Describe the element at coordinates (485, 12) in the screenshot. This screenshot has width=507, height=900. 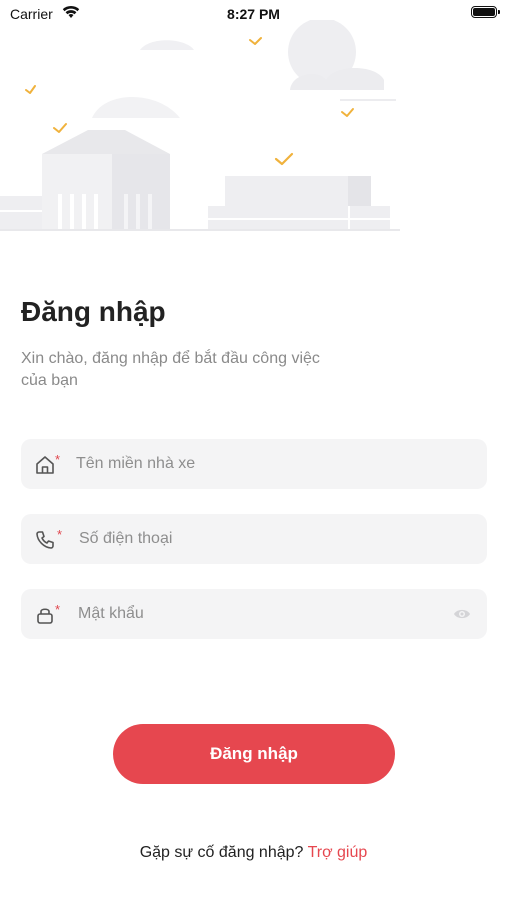
I see `battery-icon` at that location.